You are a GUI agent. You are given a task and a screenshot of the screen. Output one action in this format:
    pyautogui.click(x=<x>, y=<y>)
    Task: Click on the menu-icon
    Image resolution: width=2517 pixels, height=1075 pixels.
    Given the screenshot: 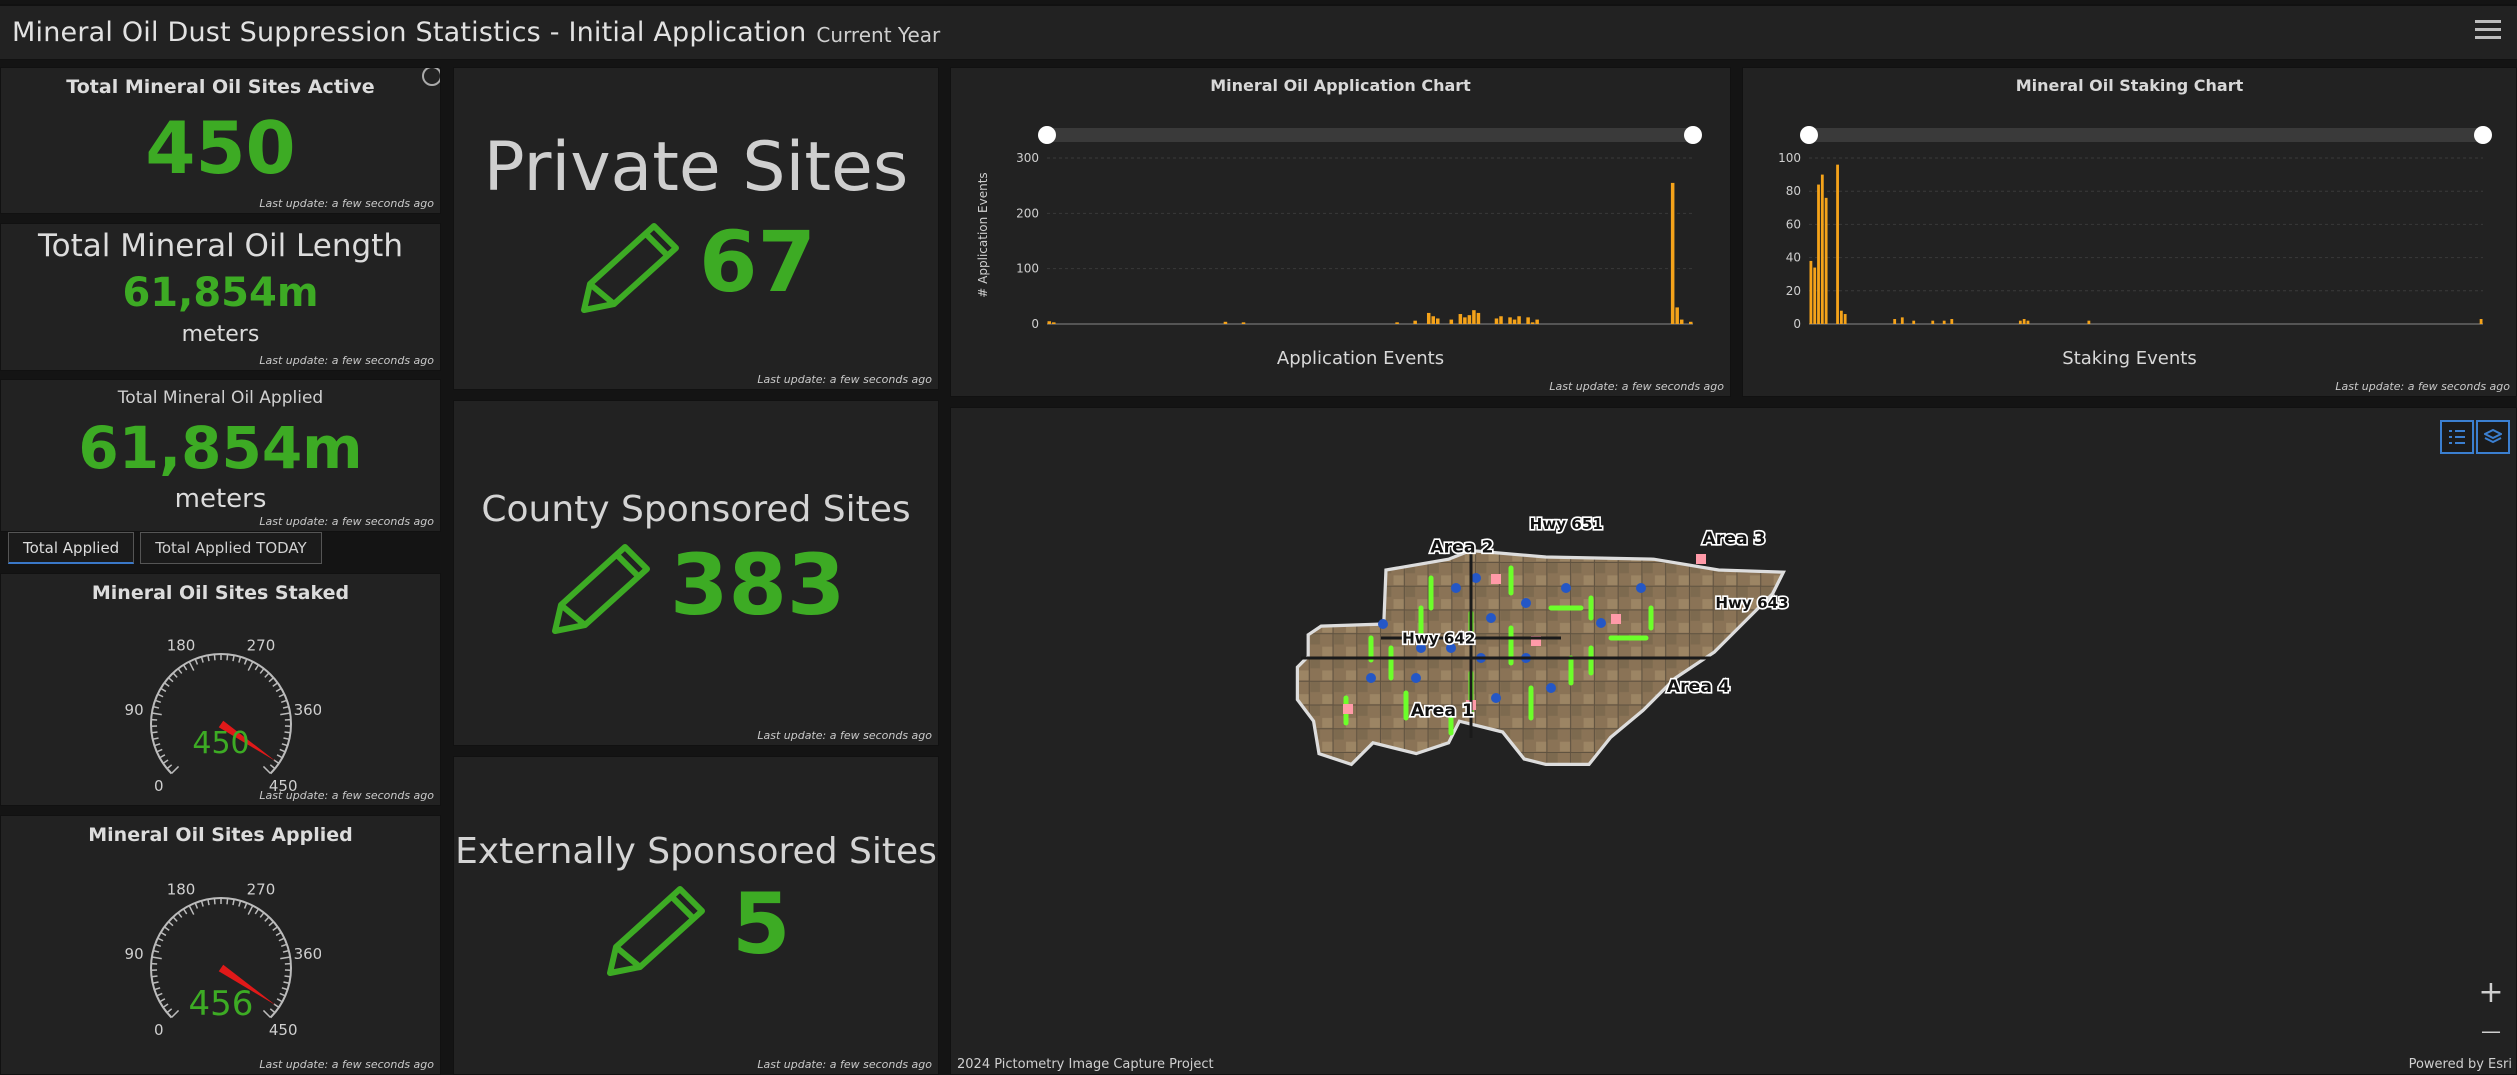 What is the action you would take?
    pyautogui.click(x=2488, y=31)
    